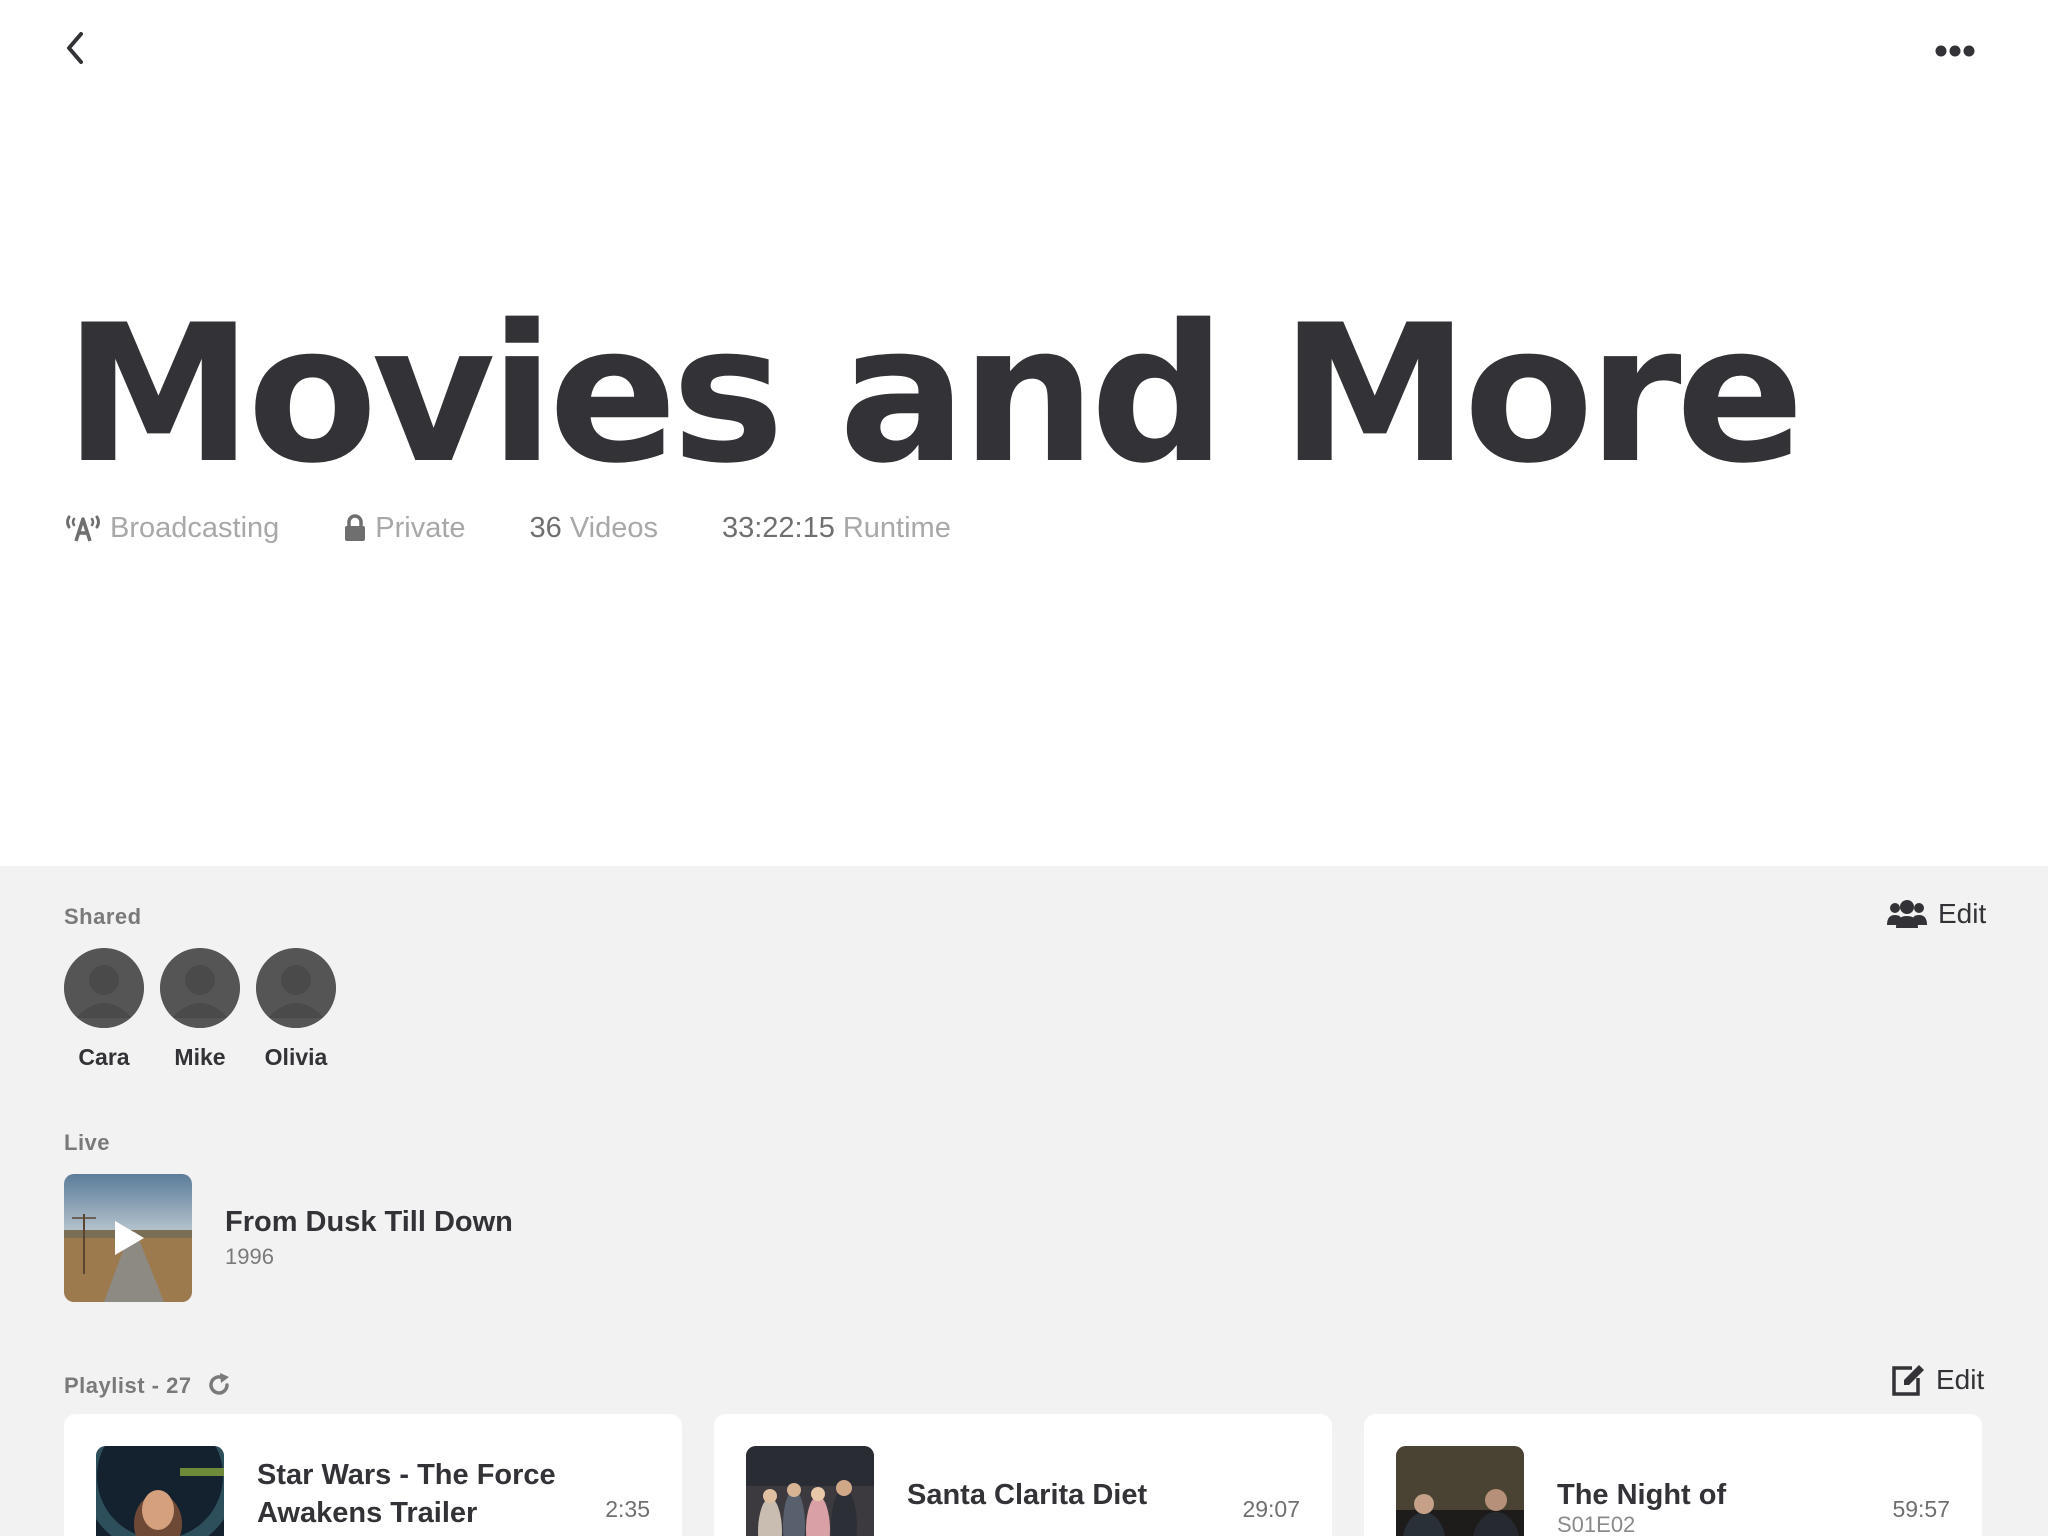 The width and height of the screenshot is (2048, 1536). I want to click on santa-clarita-thumbnail, so click(810, 1491).